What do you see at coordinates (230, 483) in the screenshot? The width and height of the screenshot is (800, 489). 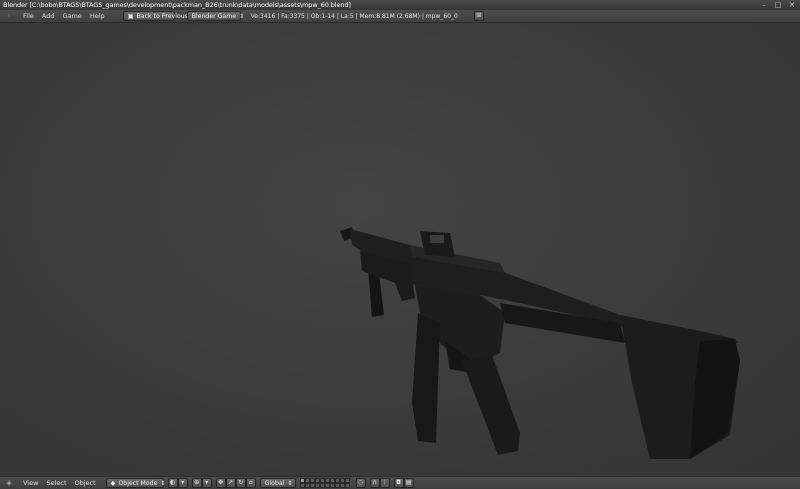 I see `translate-icon: ↗` at bounding box center [230, 483].